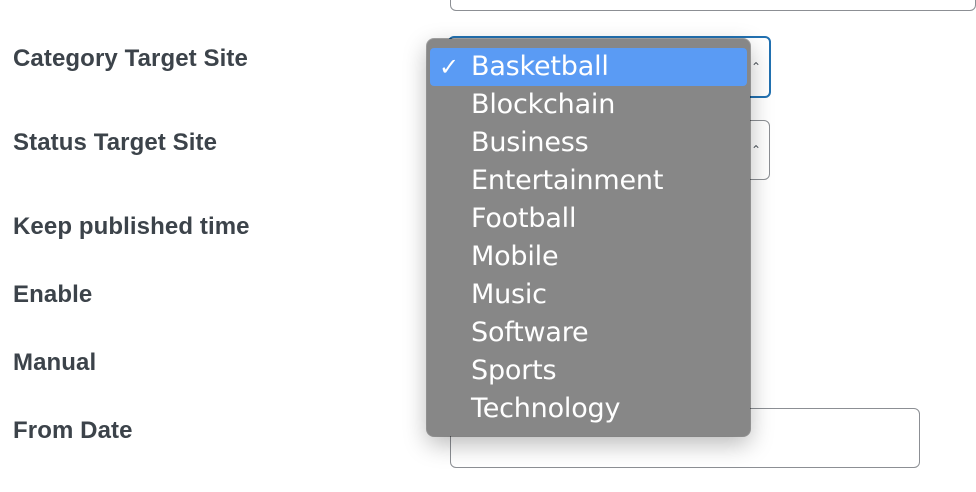 Image resolution: width=976 pixels, height=492 pixels. I want to click on option-label: Entertainment, so click(567, 180).